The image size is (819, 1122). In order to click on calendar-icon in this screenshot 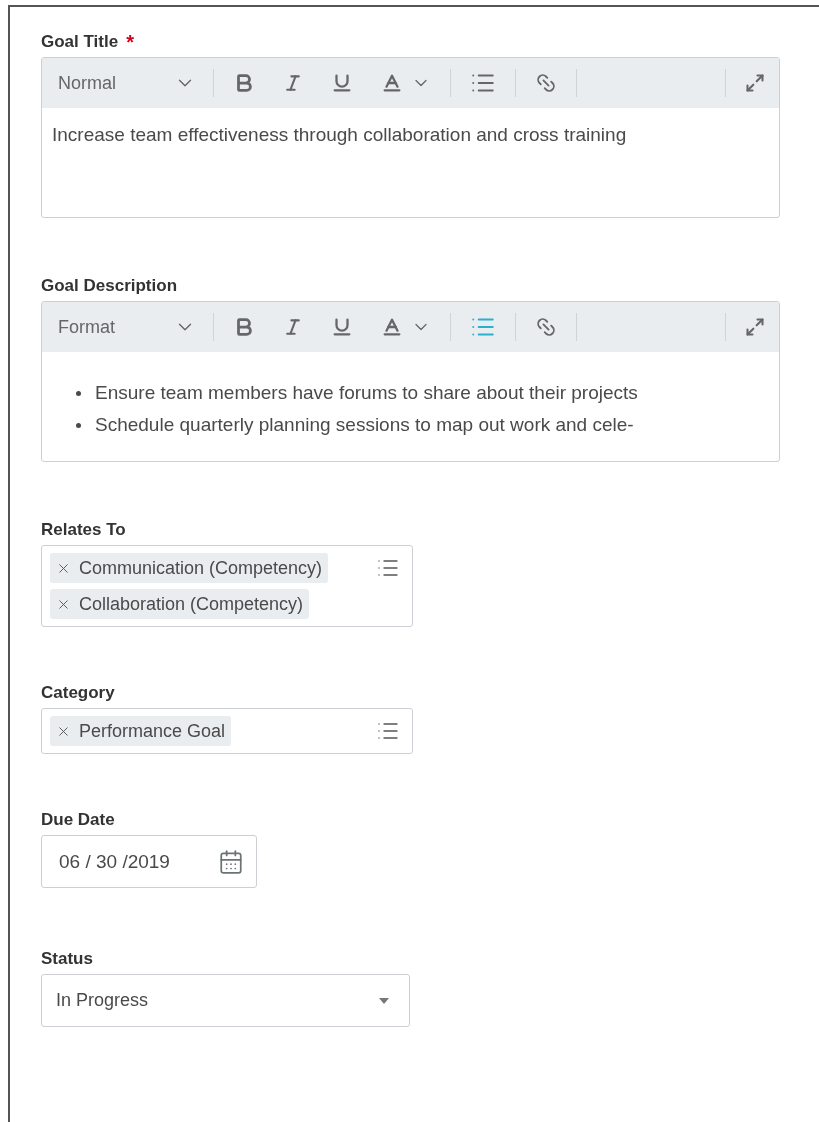, I will do `click(231, 861)`.